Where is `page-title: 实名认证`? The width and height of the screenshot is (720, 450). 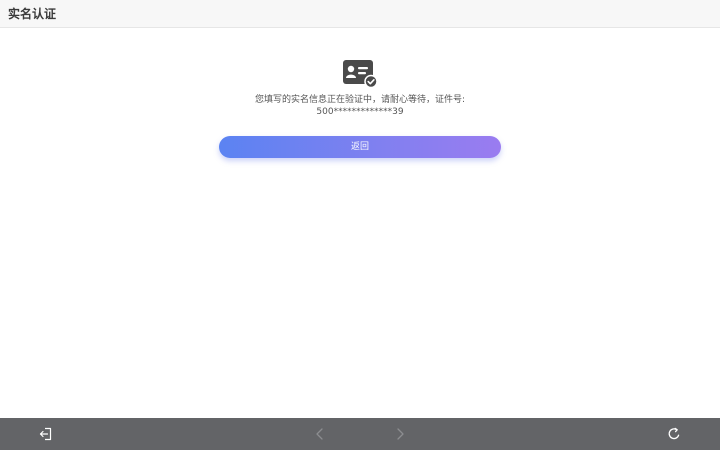
page-title: 实名认证 is located at coordinates (32, 14).